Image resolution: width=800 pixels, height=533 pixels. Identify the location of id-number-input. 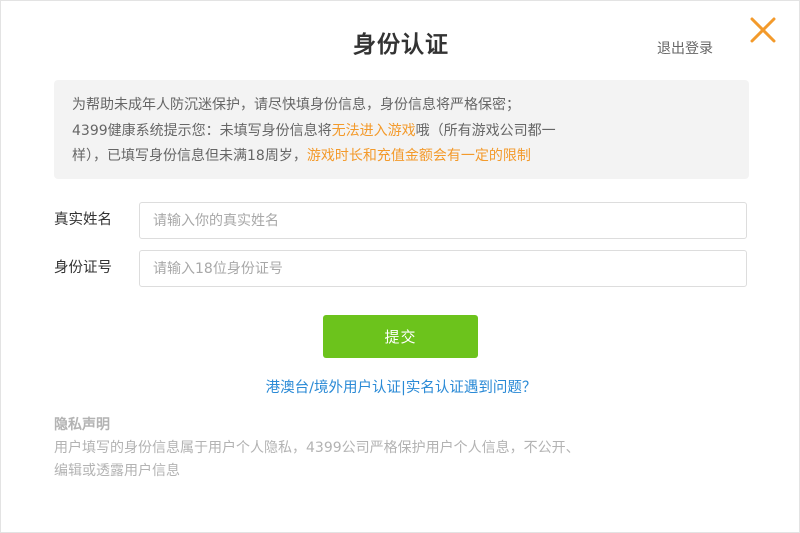
(443, 268).